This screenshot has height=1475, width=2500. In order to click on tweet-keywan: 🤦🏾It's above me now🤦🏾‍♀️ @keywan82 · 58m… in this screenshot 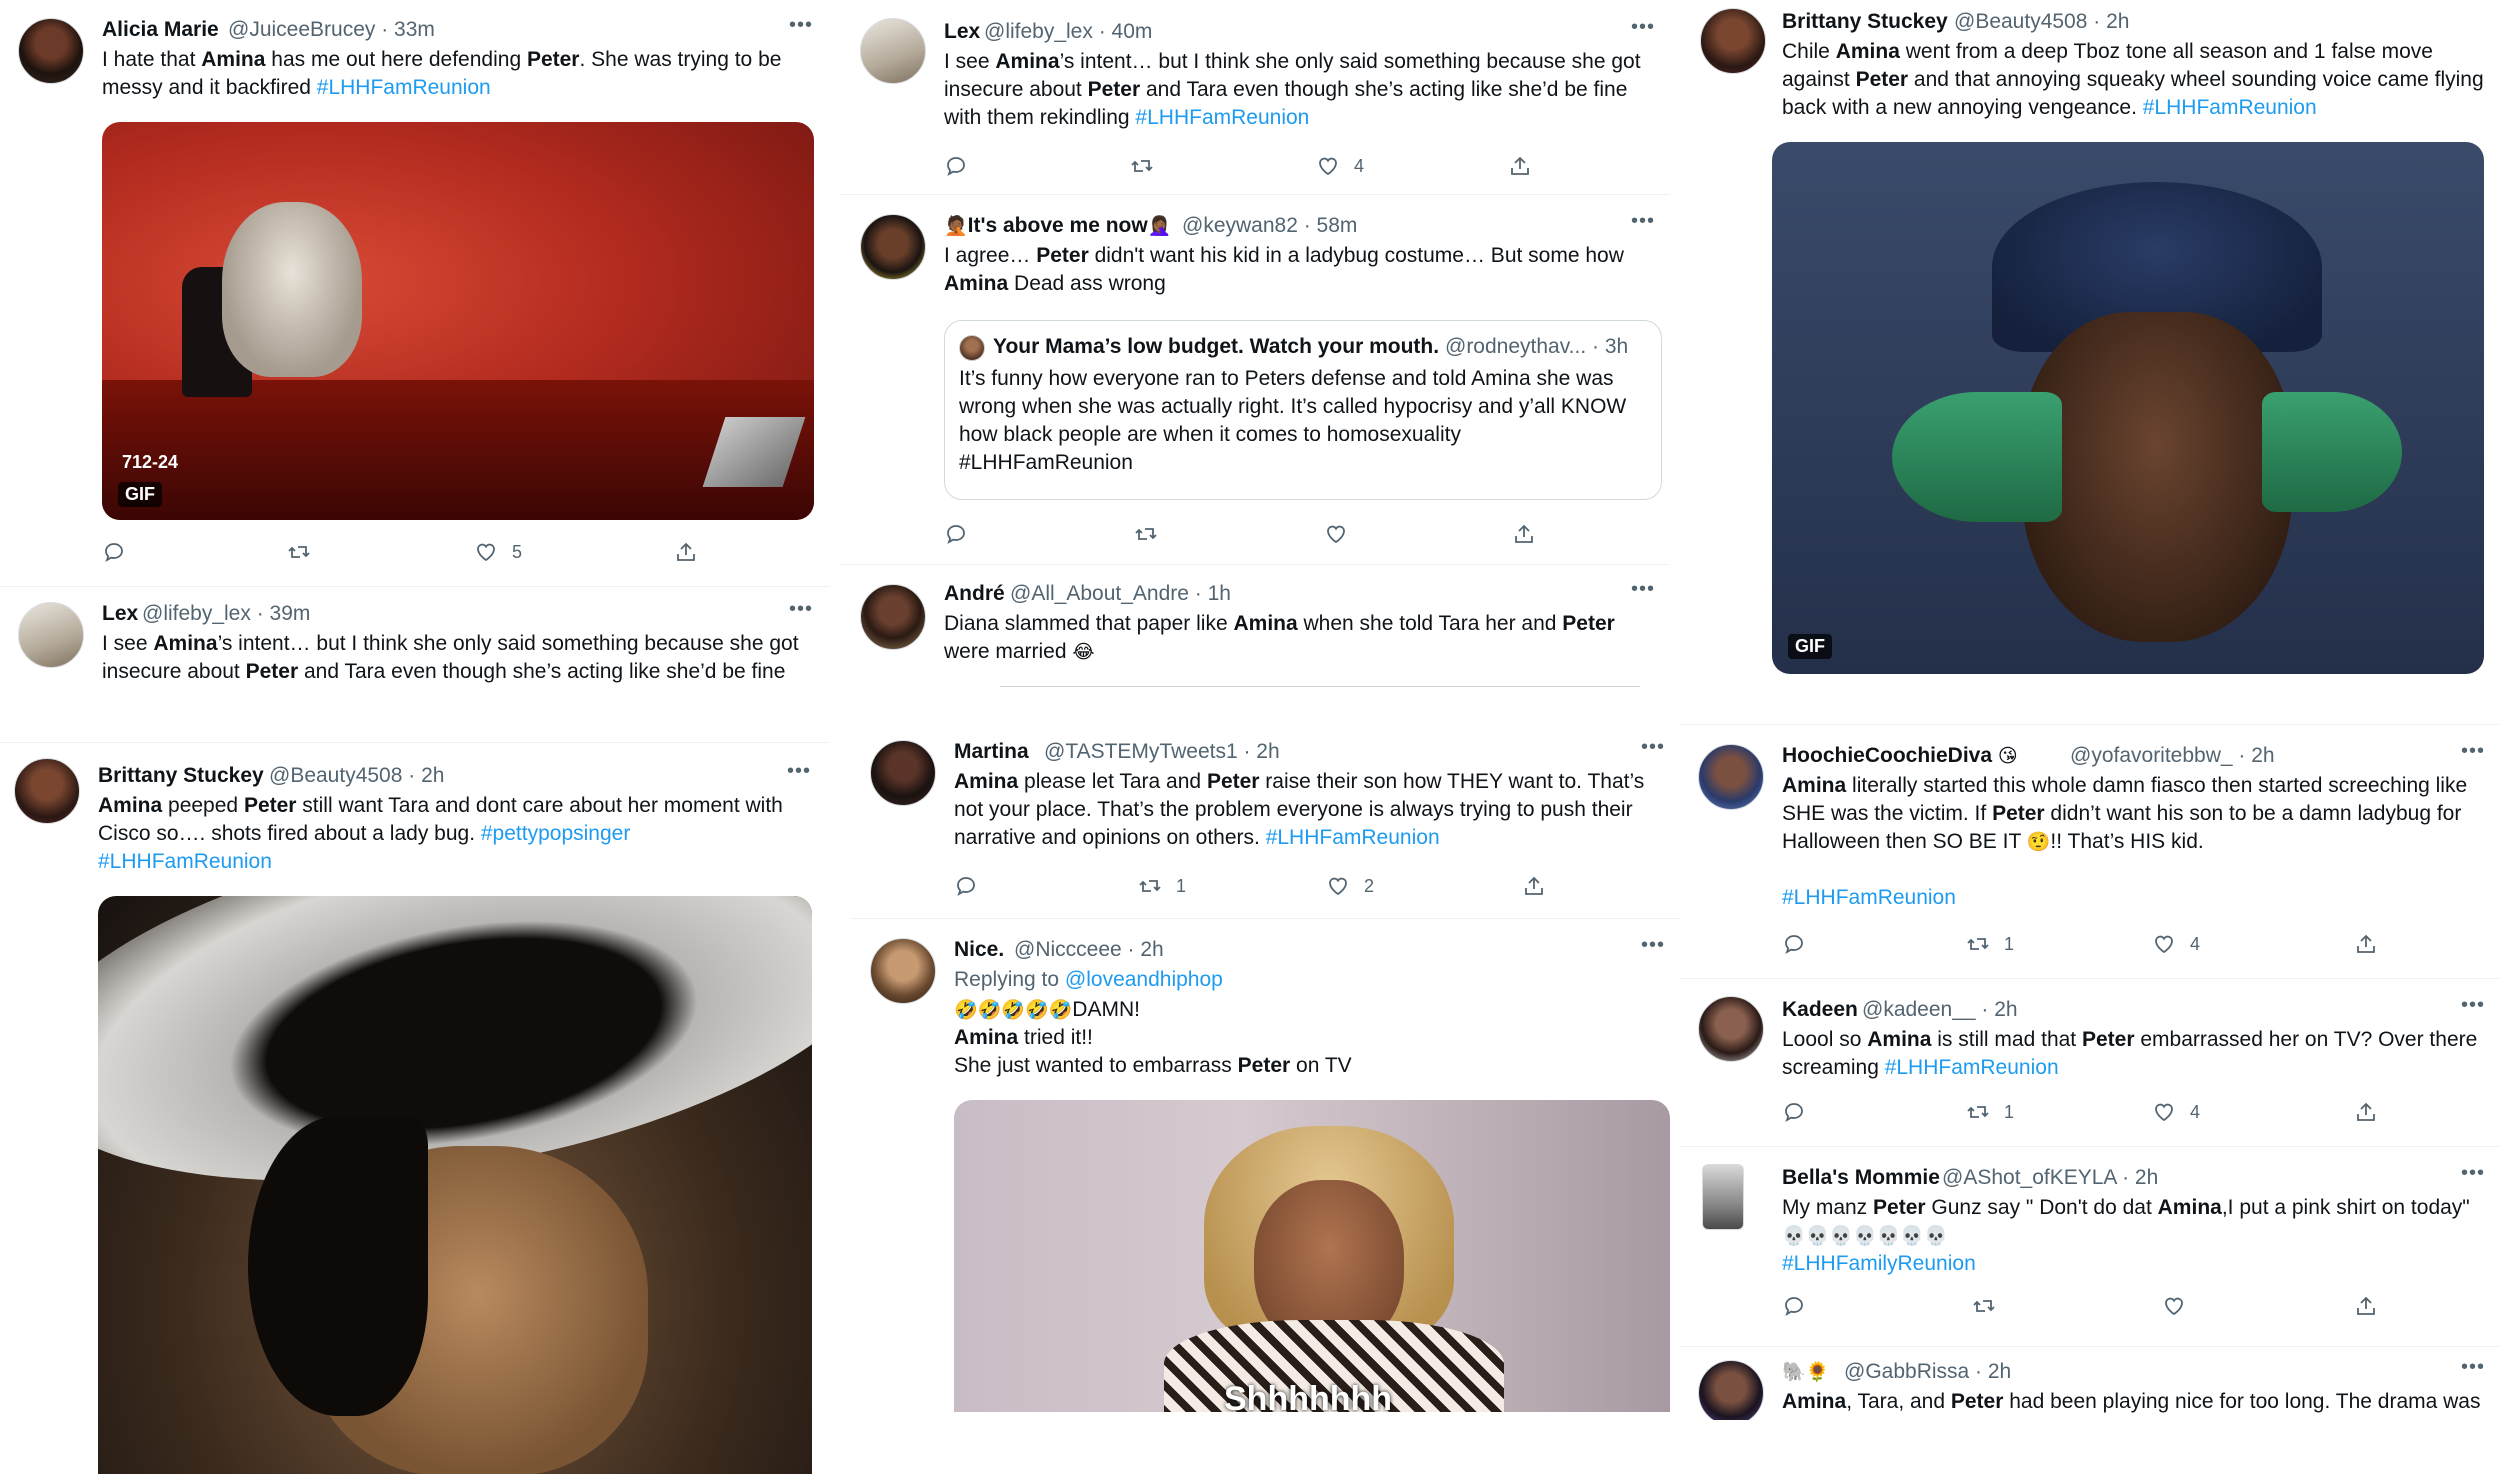, I will do `click(1255, 379)`.